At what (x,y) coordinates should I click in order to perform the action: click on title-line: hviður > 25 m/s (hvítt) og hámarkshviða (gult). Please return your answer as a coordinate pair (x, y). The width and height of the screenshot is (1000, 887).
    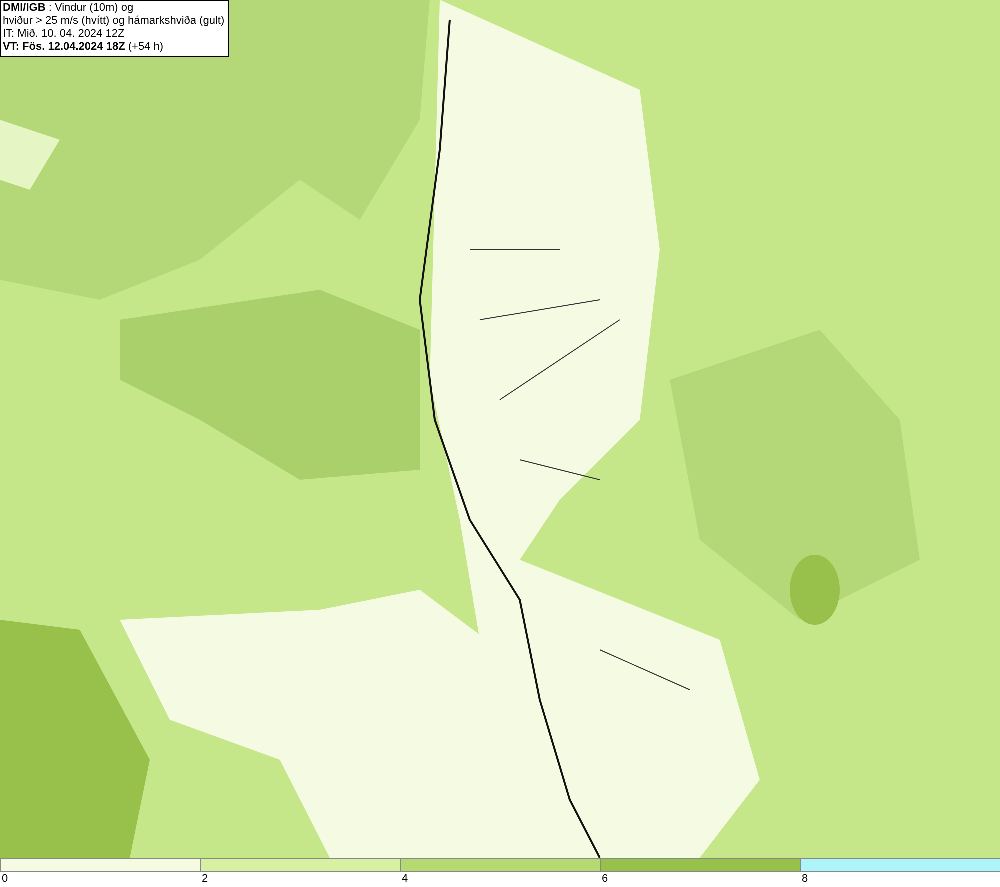
    Looking at the image, I should click on (114, 21).